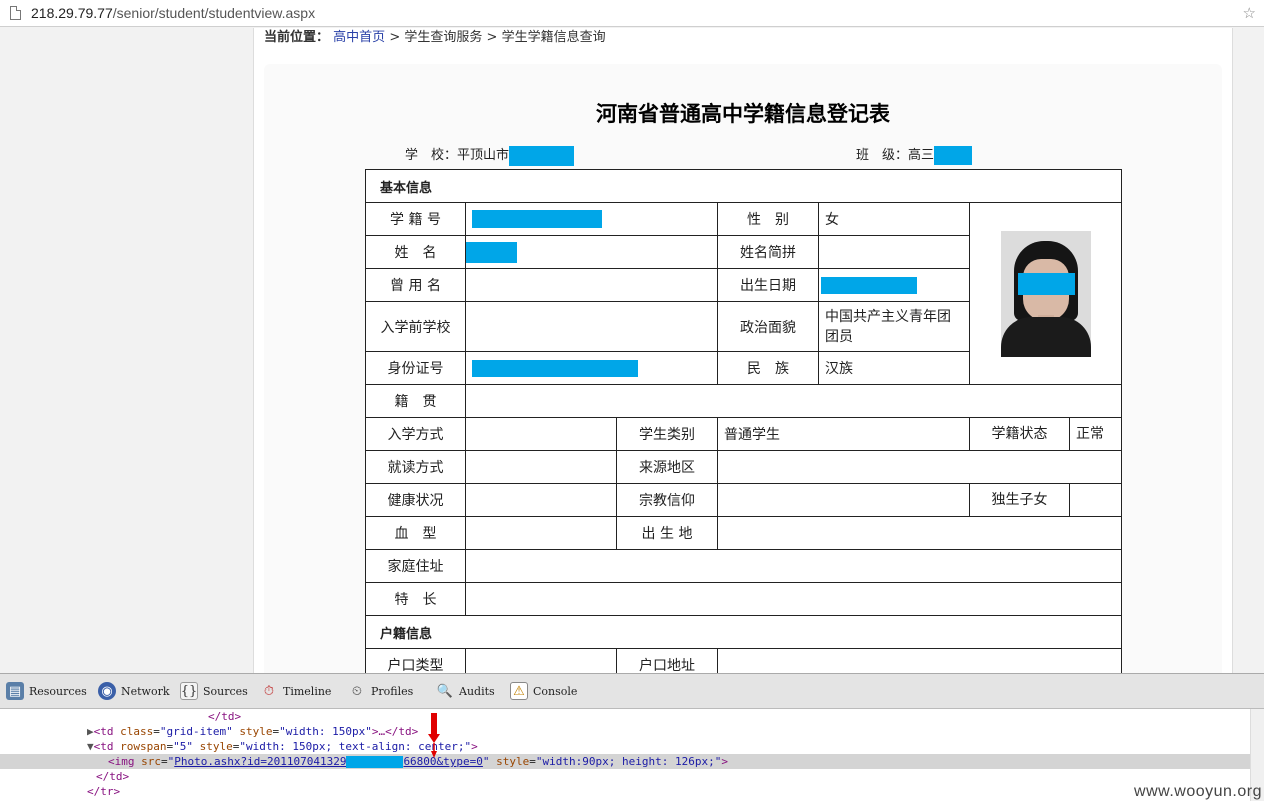 This screenshot has height=801, width=1264. I want to click on label-health: 健康状况, so click(415, 500).